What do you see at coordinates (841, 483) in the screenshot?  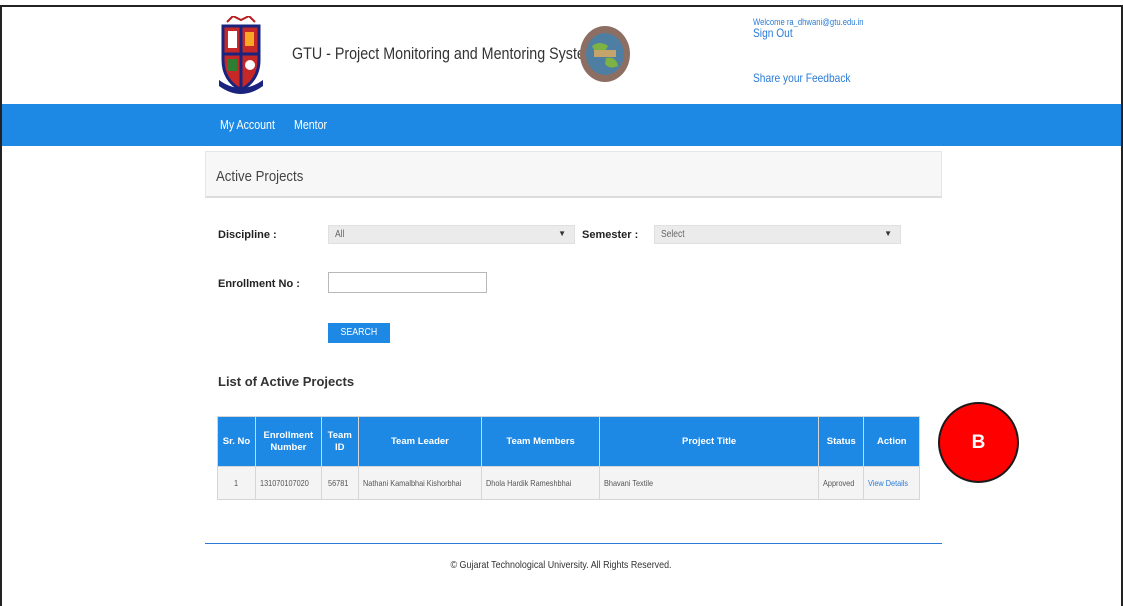 I see `cell-status: Approved` at bounding box center [841, 483].